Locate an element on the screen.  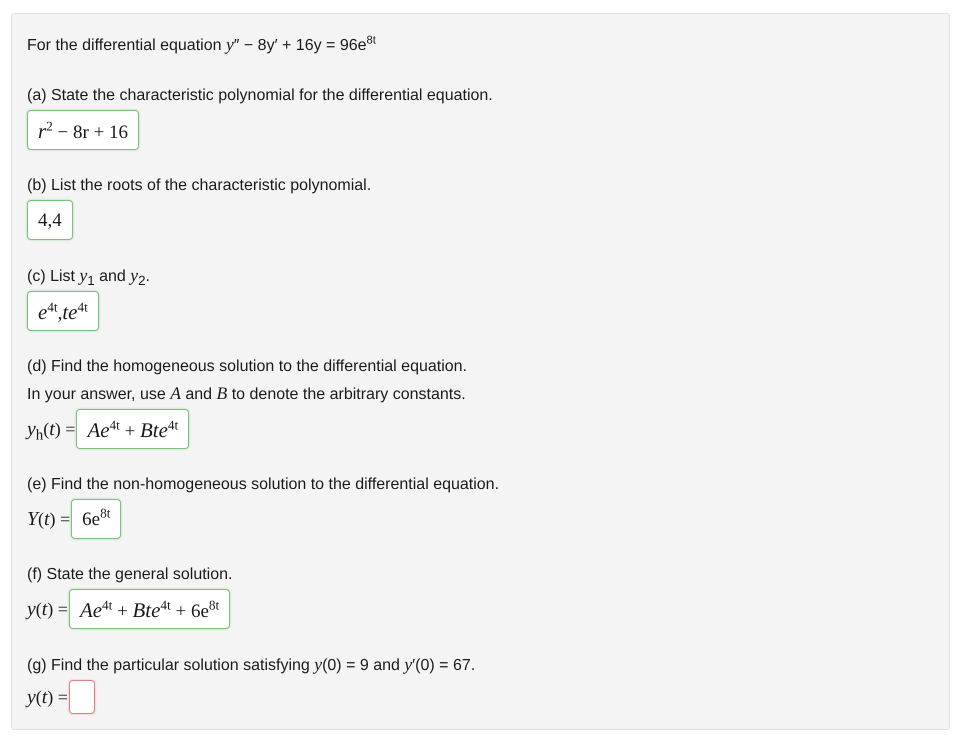
part-prompt: (d) Find the homogeneous solution to the differential equation. is located at coordinates (247, 367).